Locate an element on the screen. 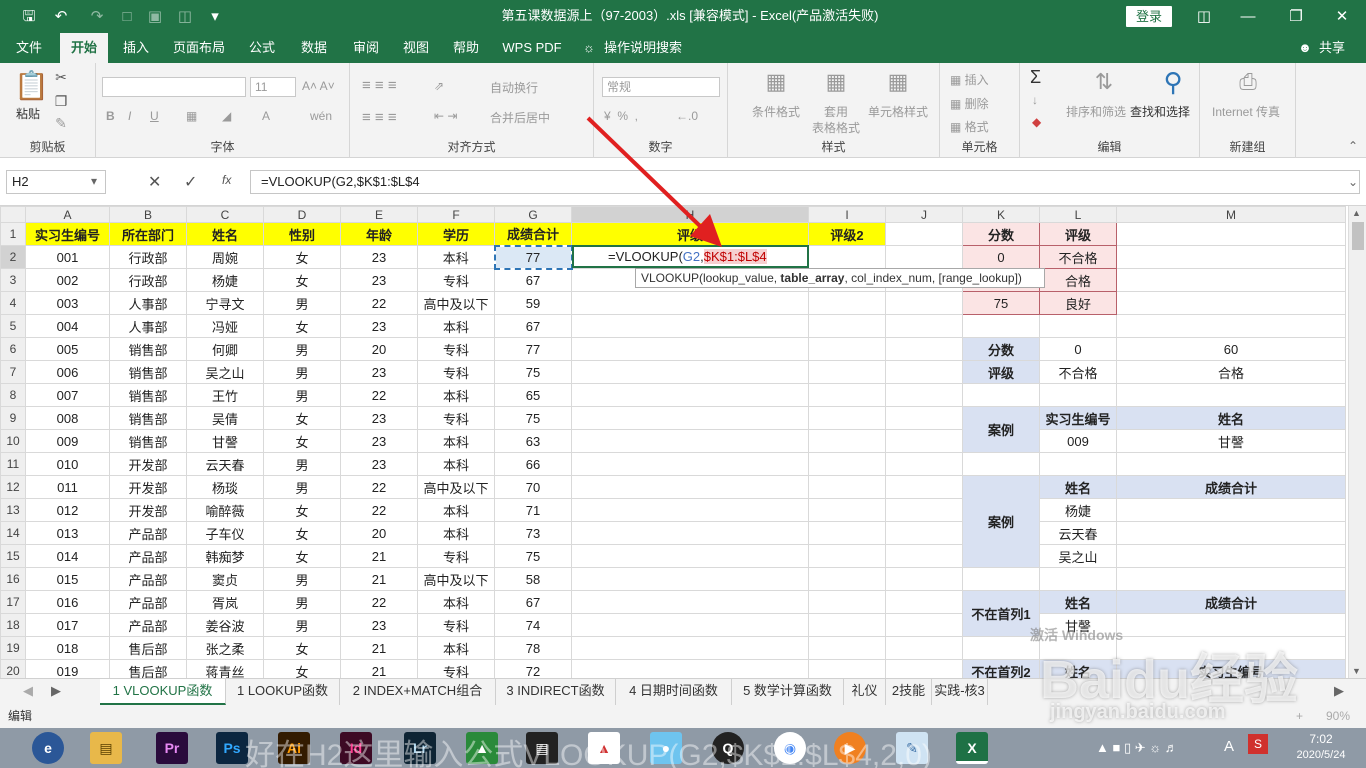  sheet-tab: 2技能 is located at coordinates (909, 692).